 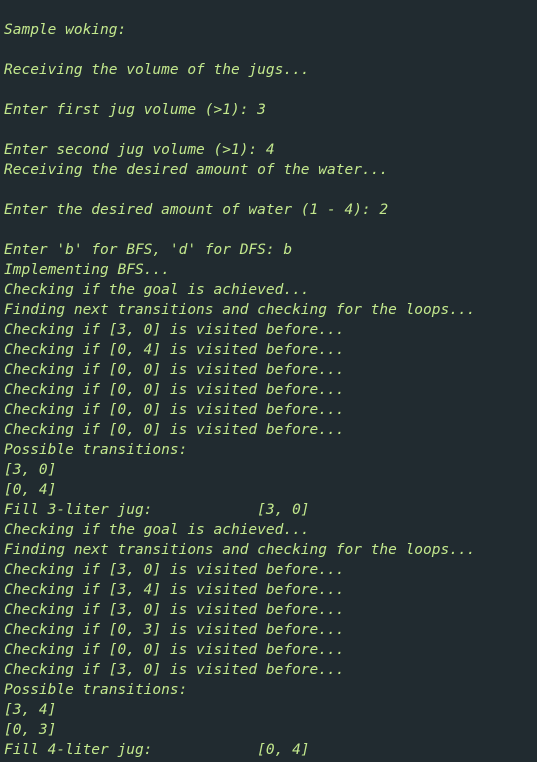 What do you see at coordinates (135, 110) in the screenshot?
I see `code-line: Enter first jug volume (>1): 3` at bounding box center [135, 110].